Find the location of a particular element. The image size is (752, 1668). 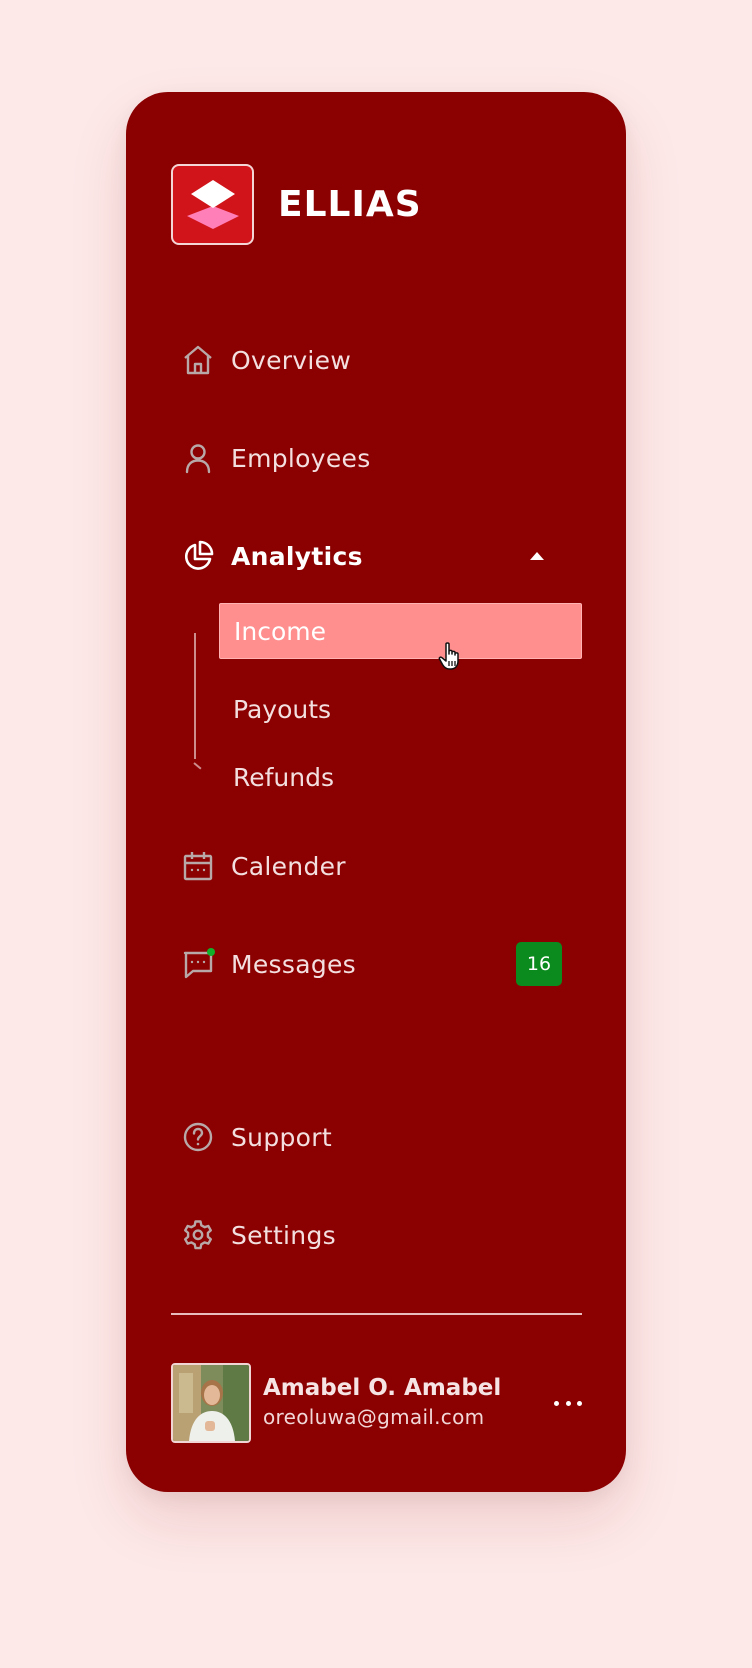

nav-label-messages: Messages is located at coordinates (293, 964).